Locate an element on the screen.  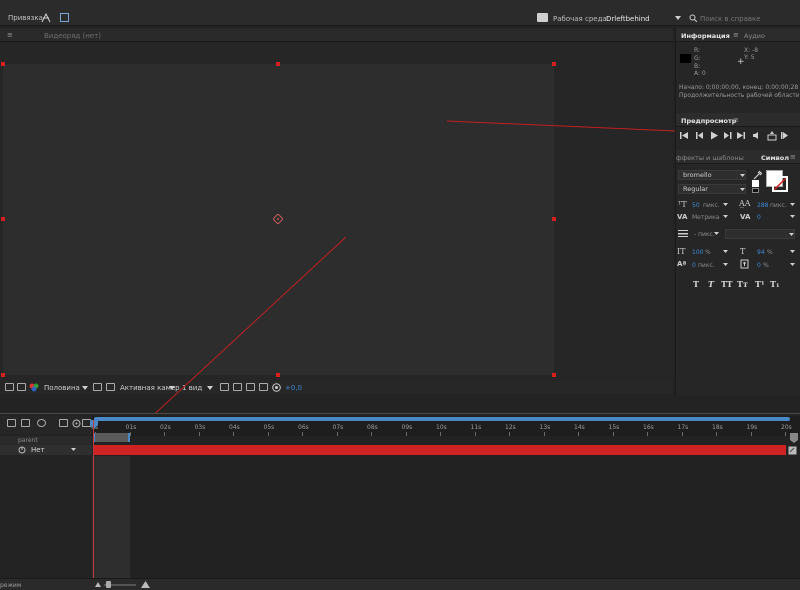
tsume-icon is located at coordinates (744, 264).